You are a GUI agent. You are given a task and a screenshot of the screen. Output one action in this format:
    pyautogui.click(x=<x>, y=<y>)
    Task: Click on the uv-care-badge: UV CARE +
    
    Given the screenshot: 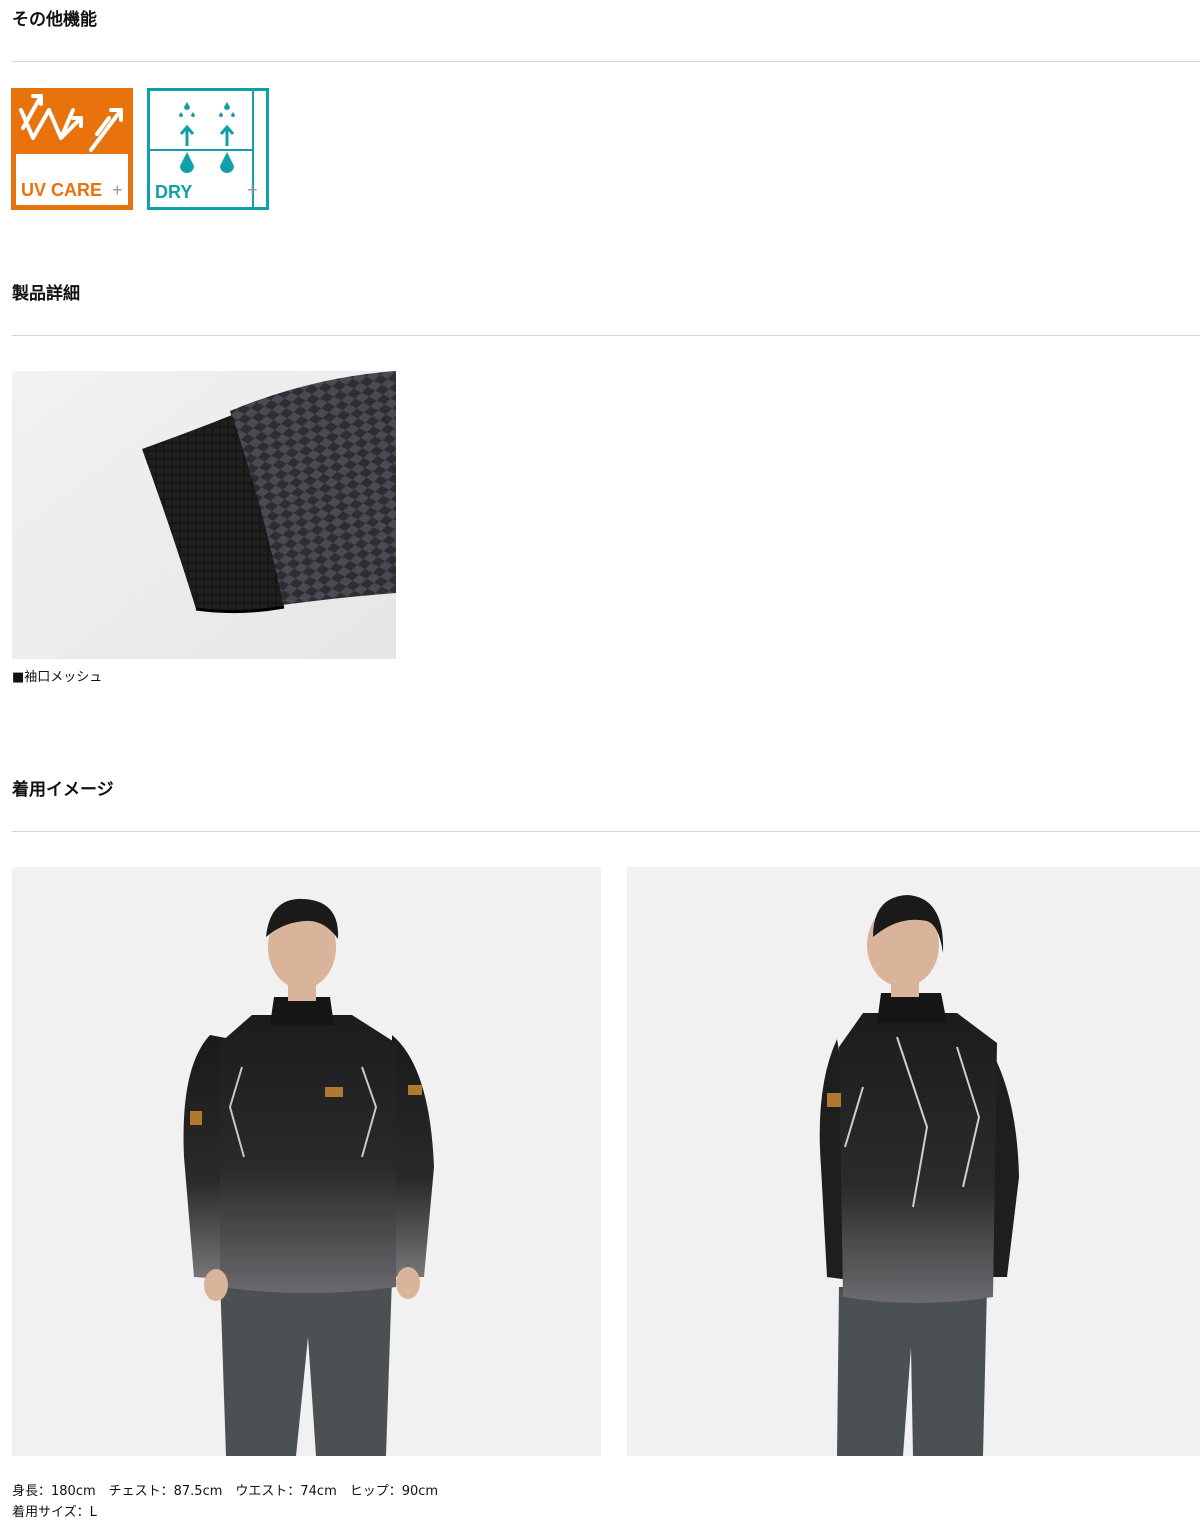 What is the action you would take?
    pyautogui.click(x=72, y=149)
    